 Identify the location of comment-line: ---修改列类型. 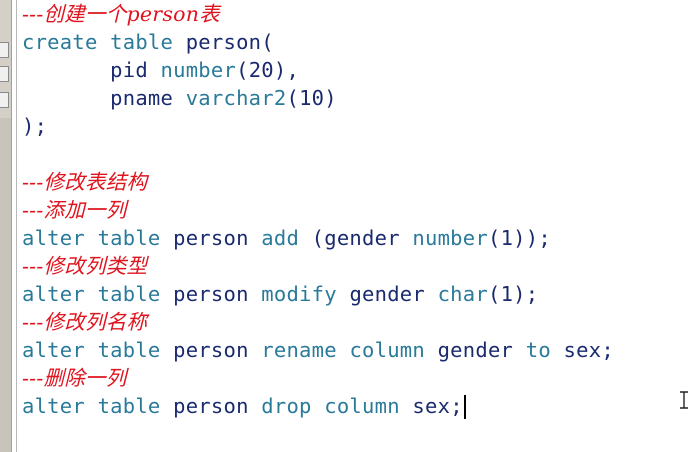
(358, 266).